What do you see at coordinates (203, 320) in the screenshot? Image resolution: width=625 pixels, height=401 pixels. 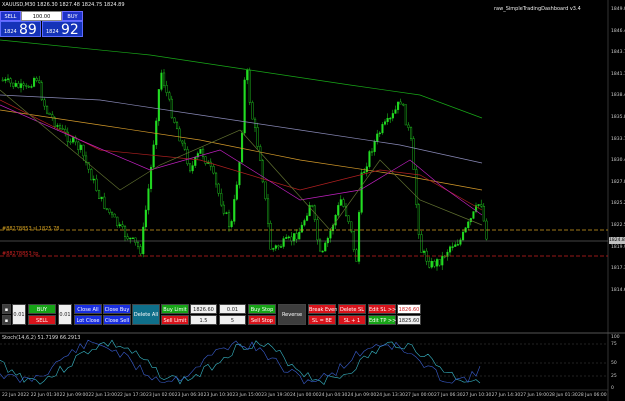 I see `step-a-input: 1.5` at bounding box center [203, 320].